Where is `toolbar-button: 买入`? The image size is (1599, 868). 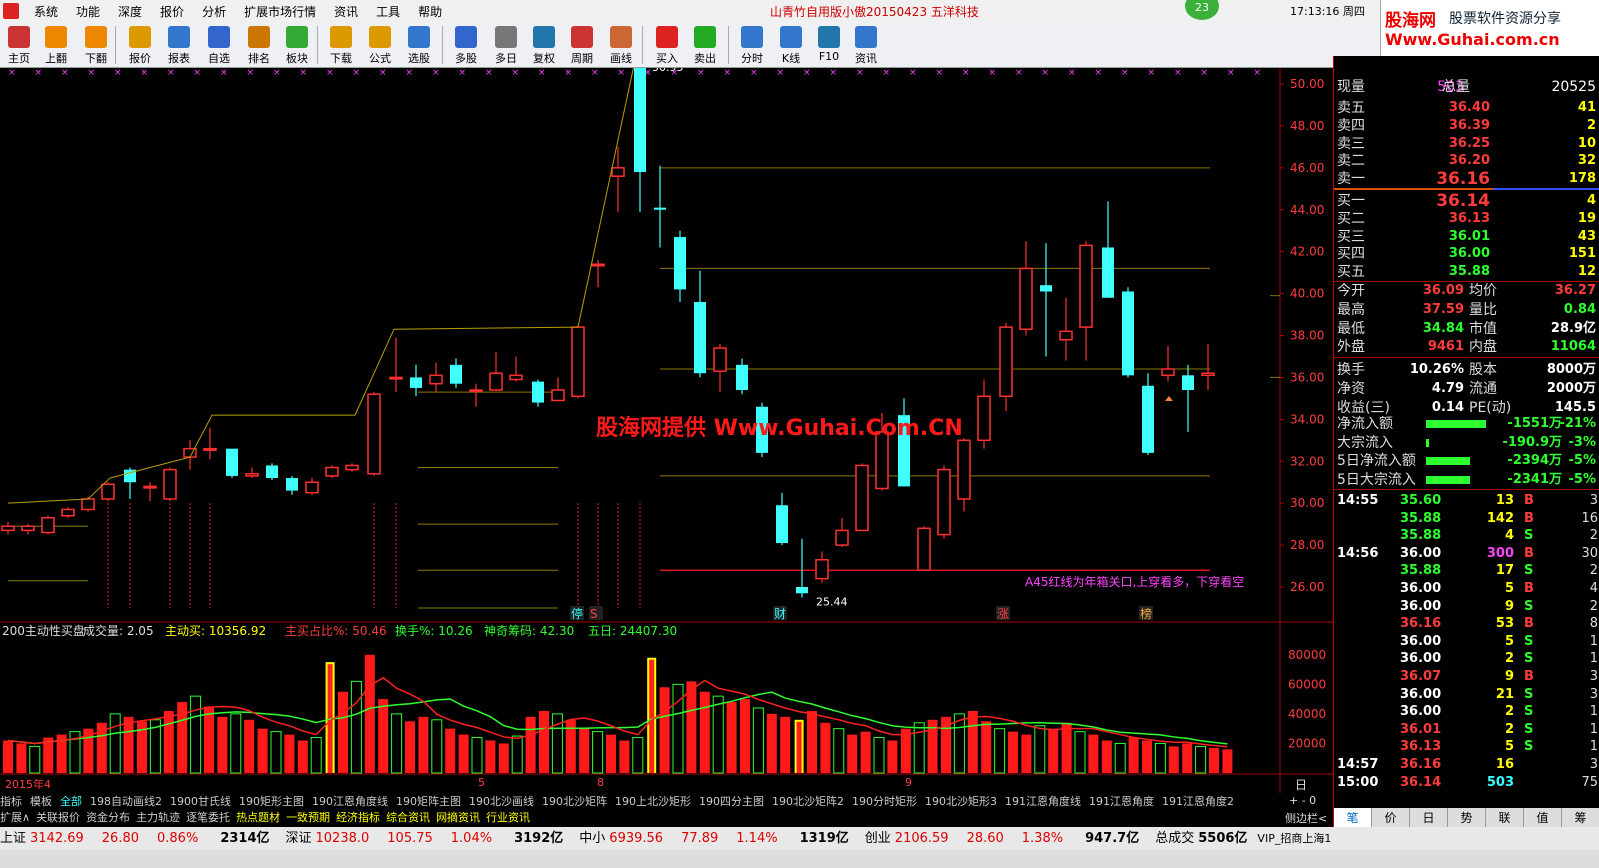 toolbar-button: 买入 is located at coordinates (667, 45).